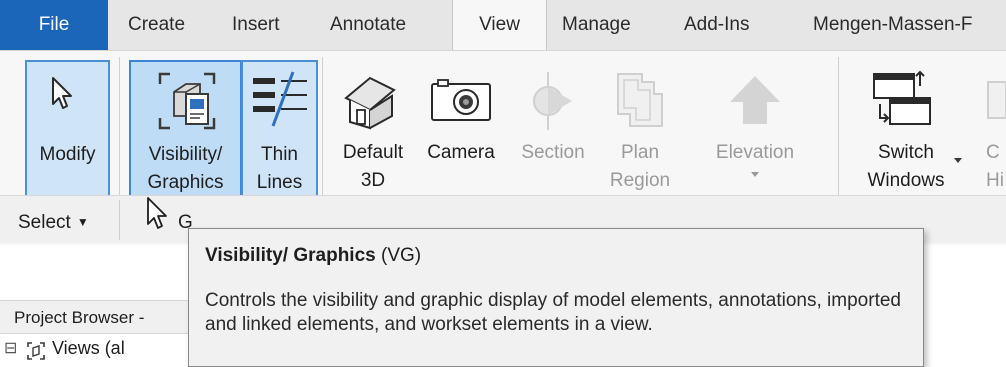 Image resolution: width=1006 pixels, height=367 pixels. What do you see at coordinates (185, 131) in the screenshot?
I see `visibility-graphics-button: Visibility/ Graphics` at bounding box center [185, 131].